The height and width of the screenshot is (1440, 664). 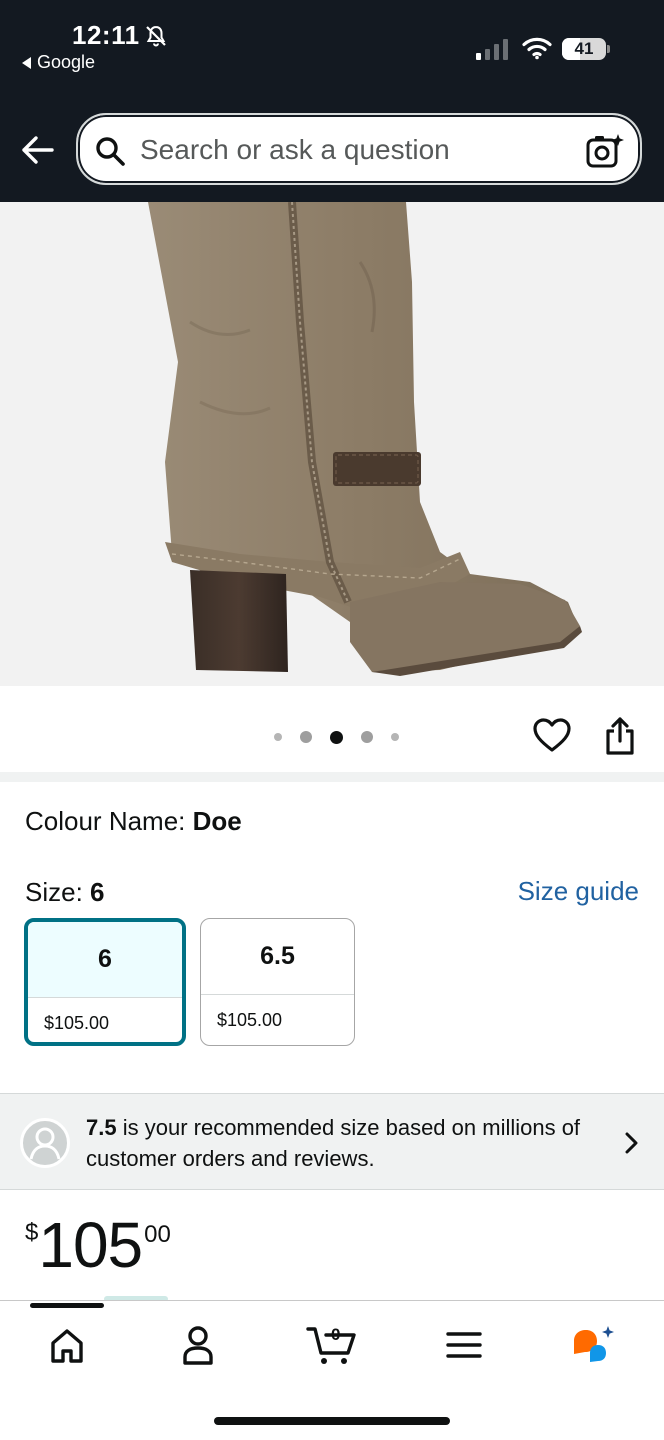 What do you see at coordinates (552, 735) in the screenshot?
I see `wishlist-heart-icon` at bounding box center [552, 735].